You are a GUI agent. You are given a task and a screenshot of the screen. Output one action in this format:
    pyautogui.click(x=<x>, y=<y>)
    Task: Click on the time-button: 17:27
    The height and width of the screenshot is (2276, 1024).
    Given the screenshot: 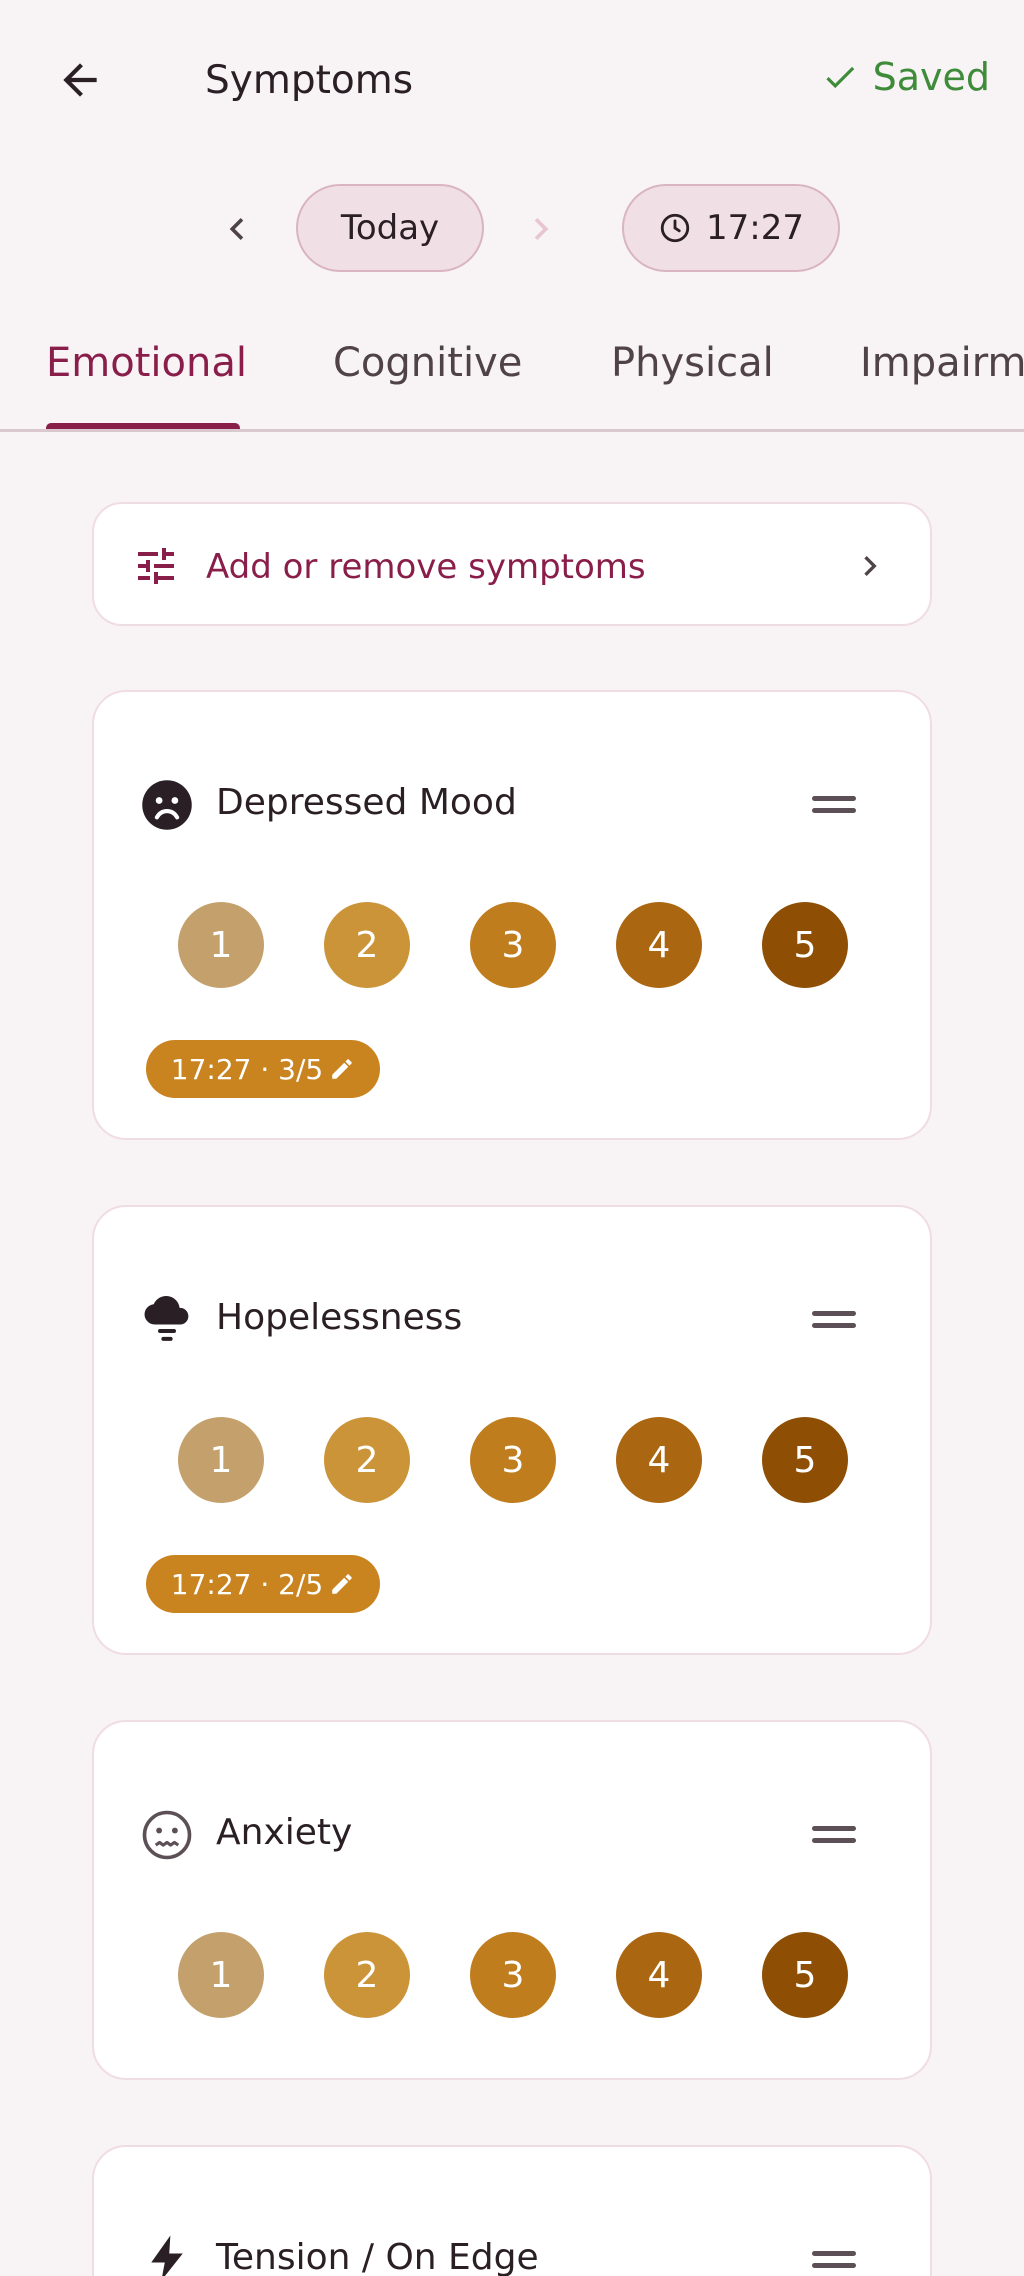 What is the action you would take?
    pyautogui.click(x=731, y=228)
    